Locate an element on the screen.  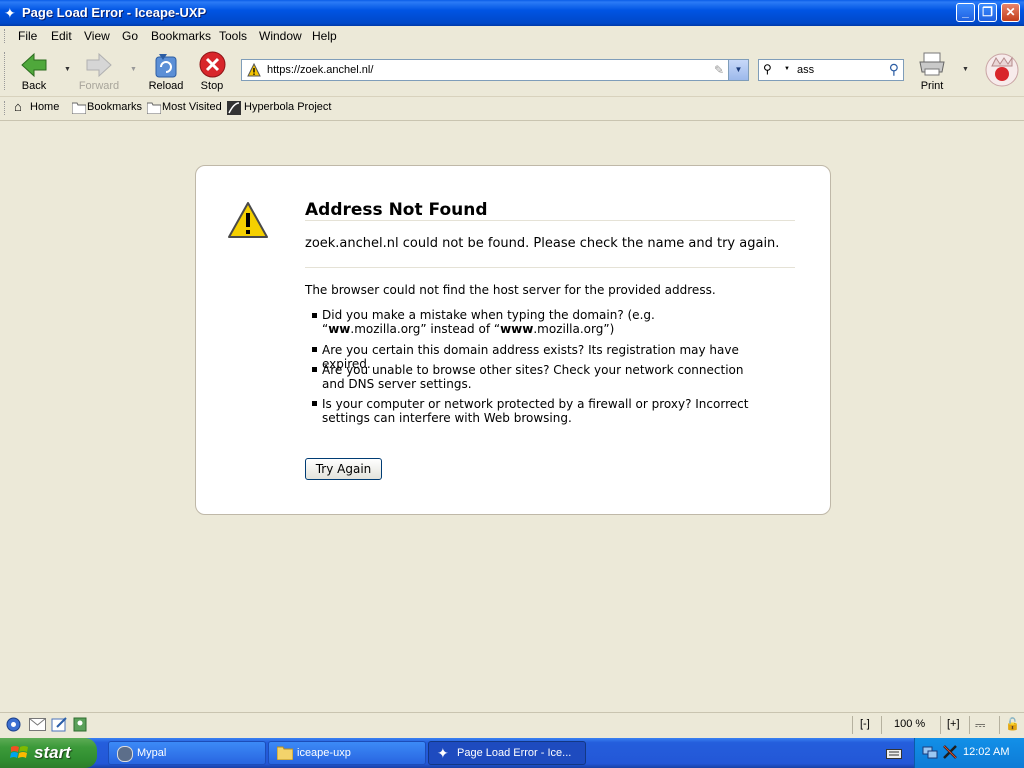
zoom-in-label: [+] is located at coordinates (953, 724).